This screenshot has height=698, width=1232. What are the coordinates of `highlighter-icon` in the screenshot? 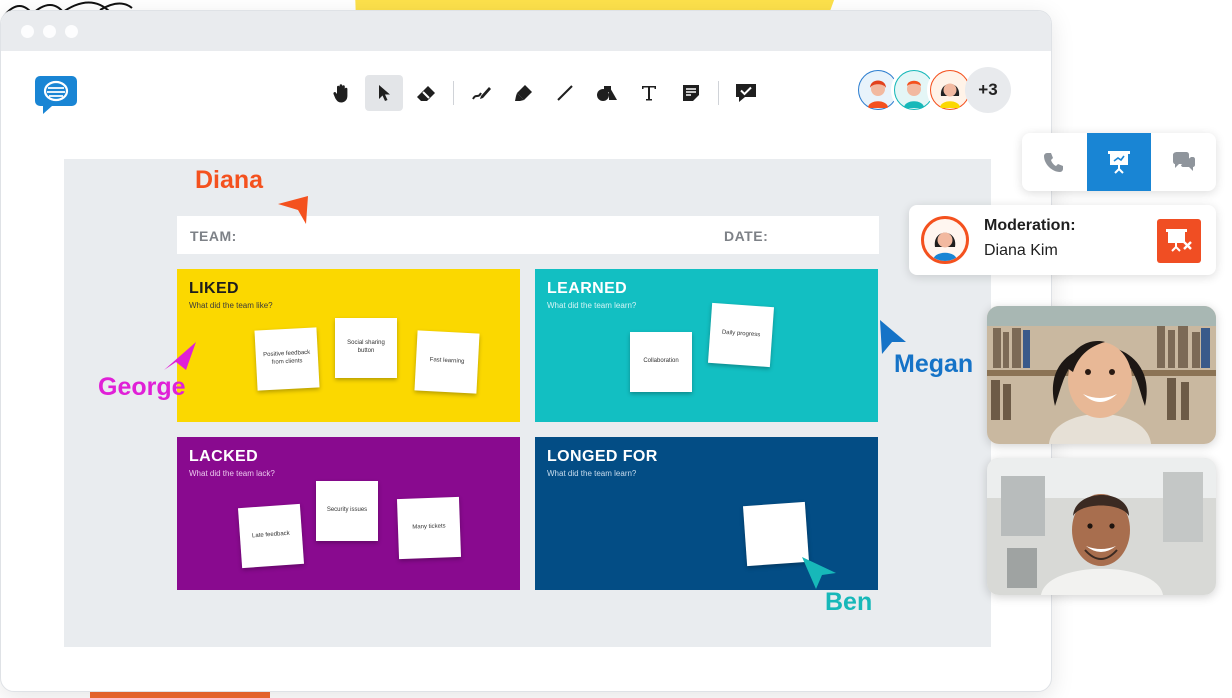 It's located at (523, 93).